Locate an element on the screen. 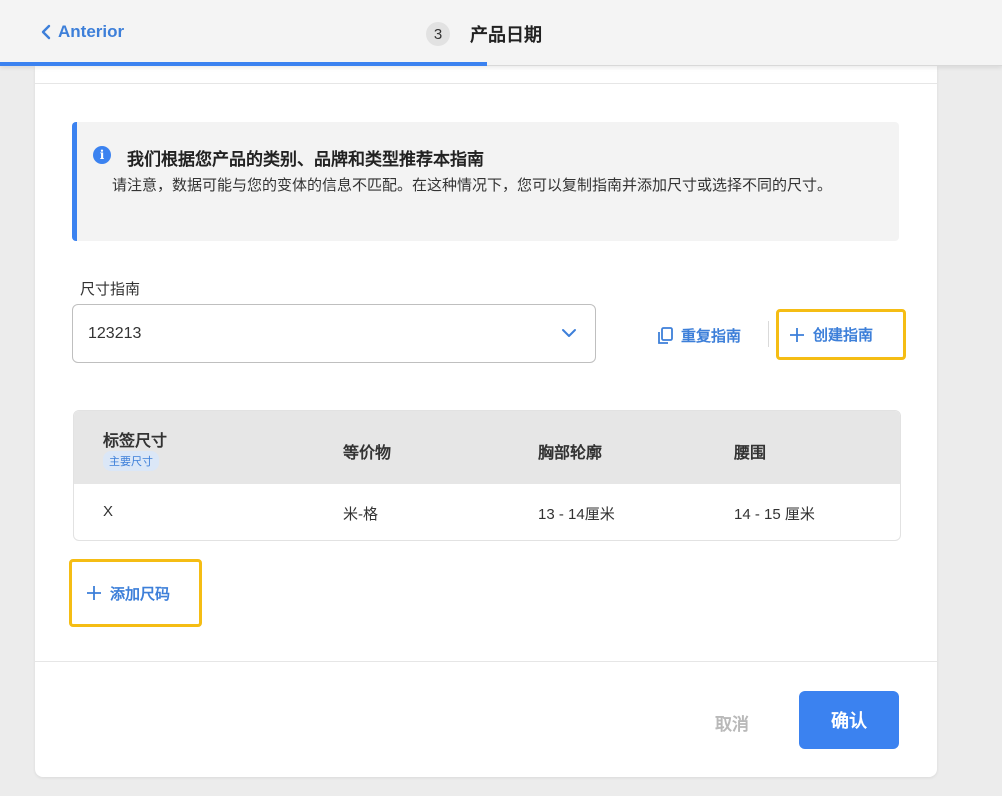 The width and height of the screenshot is (1002, 796). copy-icon is located at coordinates (665, 335).